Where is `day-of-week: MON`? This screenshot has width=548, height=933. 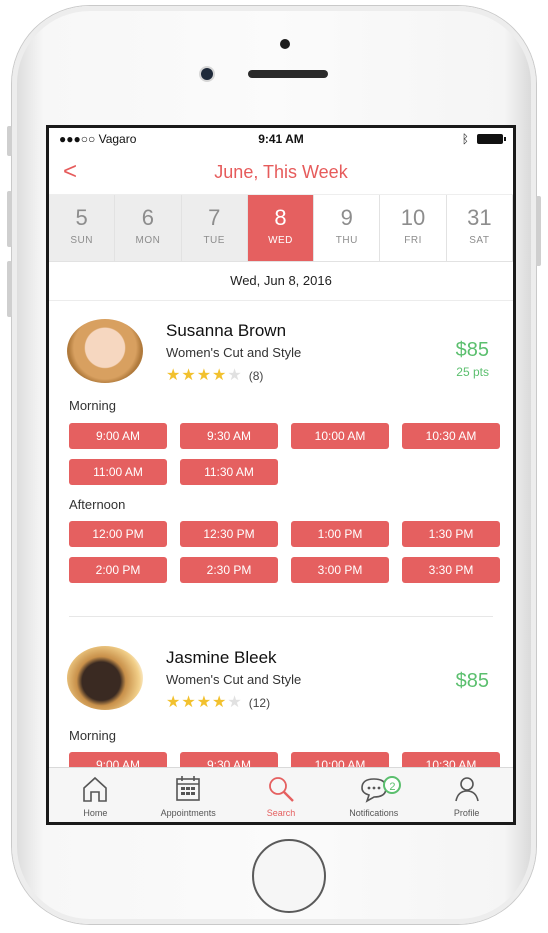 day-of-week: MON is located at coordinates (148, 240).